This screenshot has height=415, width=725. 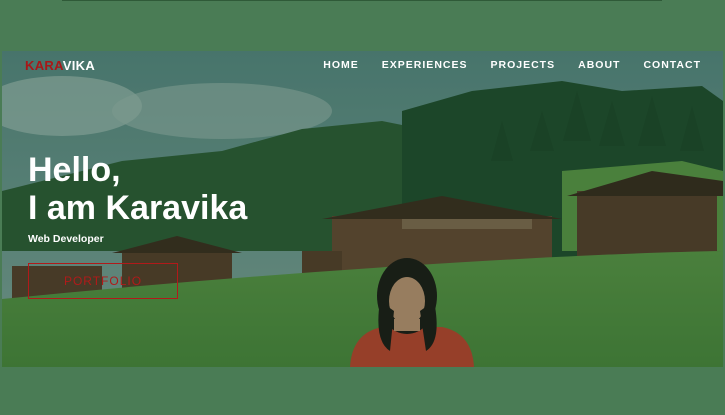 I want to click on nav-item-experiences: EXPERIENCES, so click(x=425, y=65).